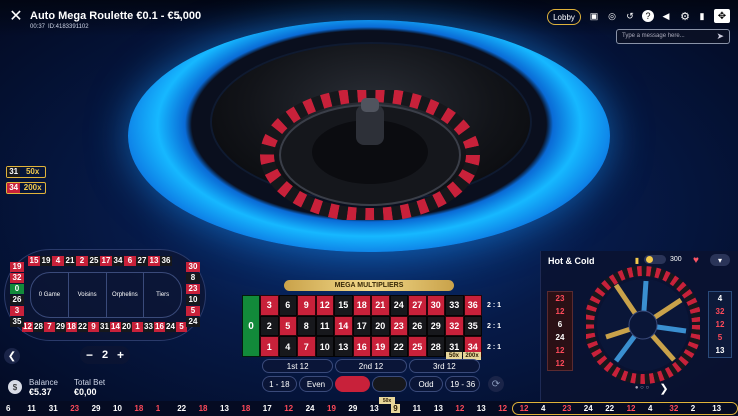  What do you see at coordinates (496, 384) in the screenshot?
I see `repeat-icon: ⟳` at bounding box center [496, 384].